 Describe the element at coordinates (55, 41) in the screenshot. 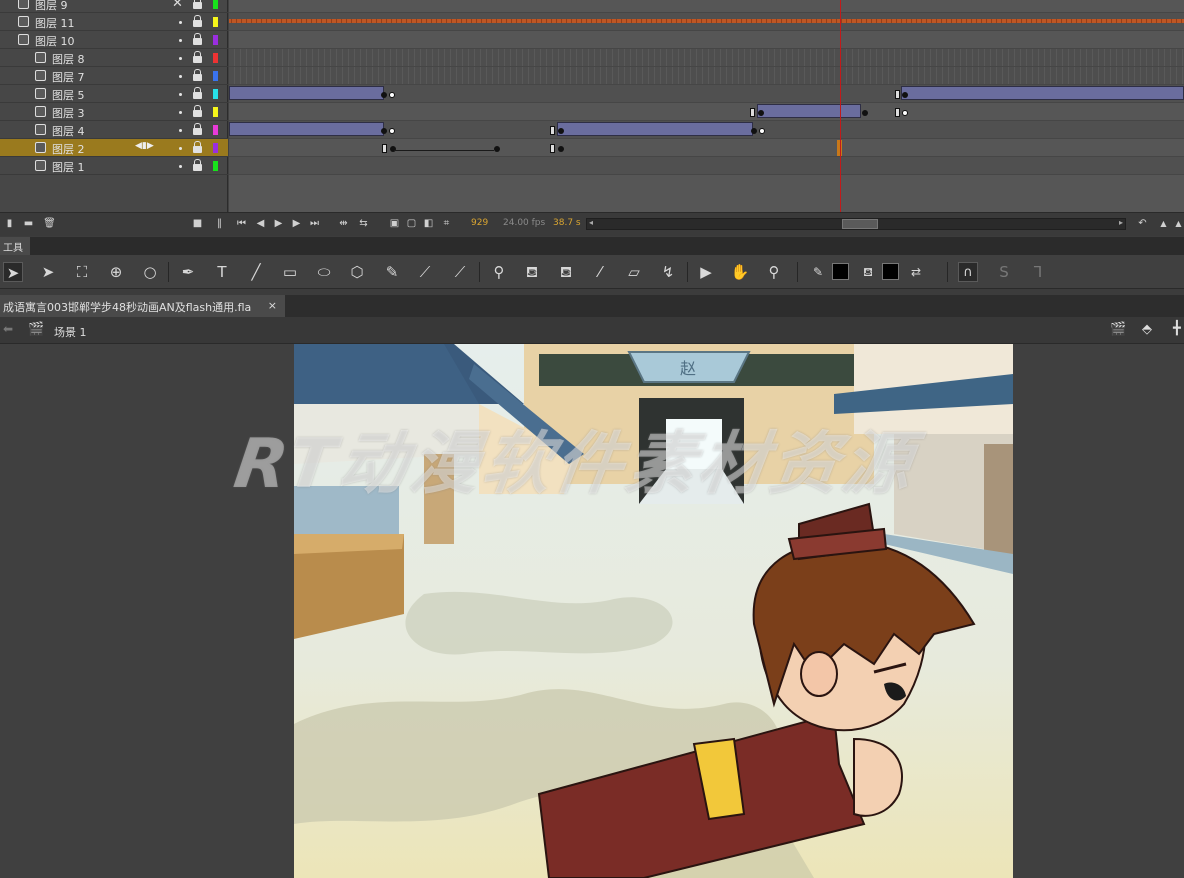

I see `layer-name: 图层 10` at that location.